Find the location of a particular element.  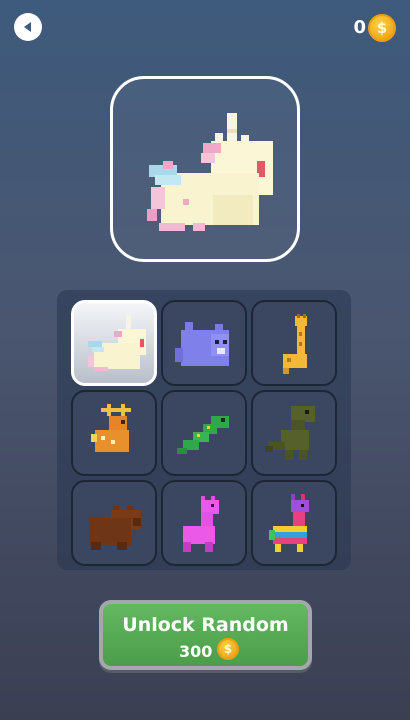

character-cell-blue-cat is located at coordinates (204, 343).